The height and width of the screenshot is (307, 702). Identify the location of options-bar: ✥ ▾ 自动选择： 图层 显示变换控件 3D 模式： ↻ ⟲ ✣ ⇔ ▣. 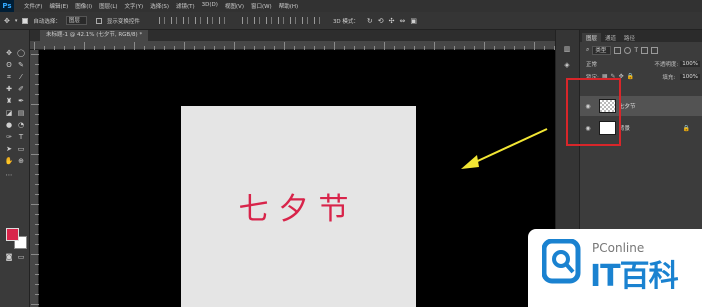
(351, 21).